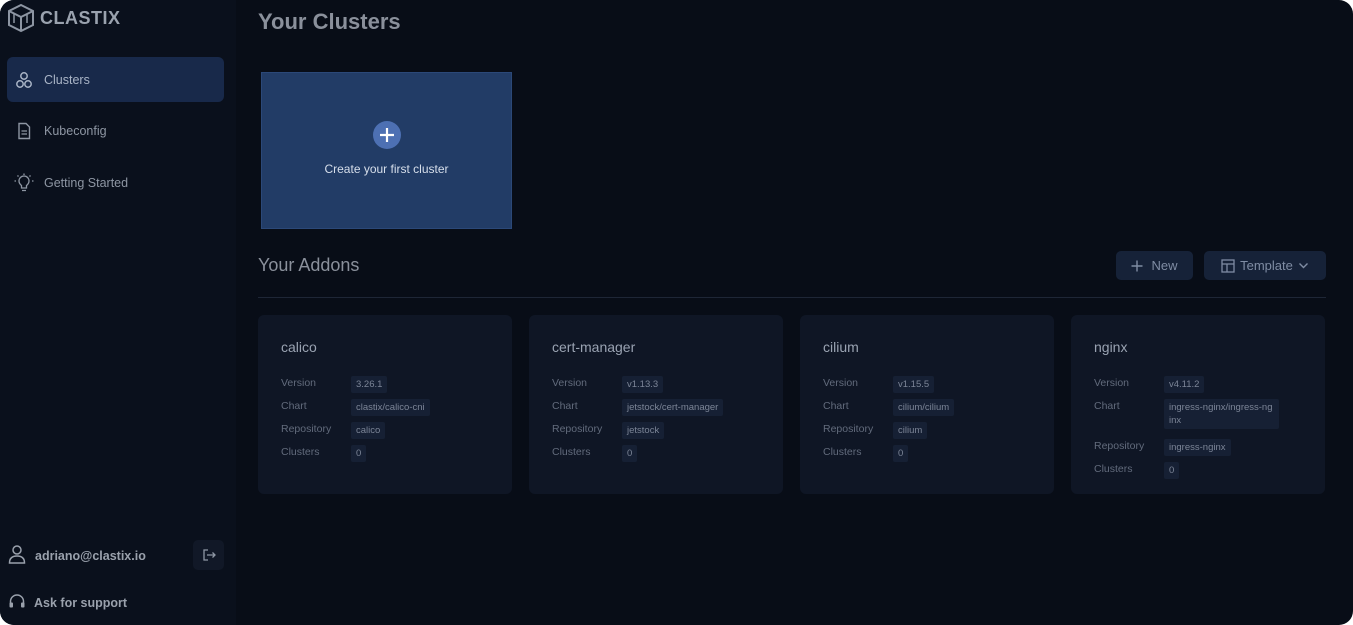  Describe the element at coordinates (1197, 447) in the screenshot. I see `repository-value: ingress-nginx` at that location.